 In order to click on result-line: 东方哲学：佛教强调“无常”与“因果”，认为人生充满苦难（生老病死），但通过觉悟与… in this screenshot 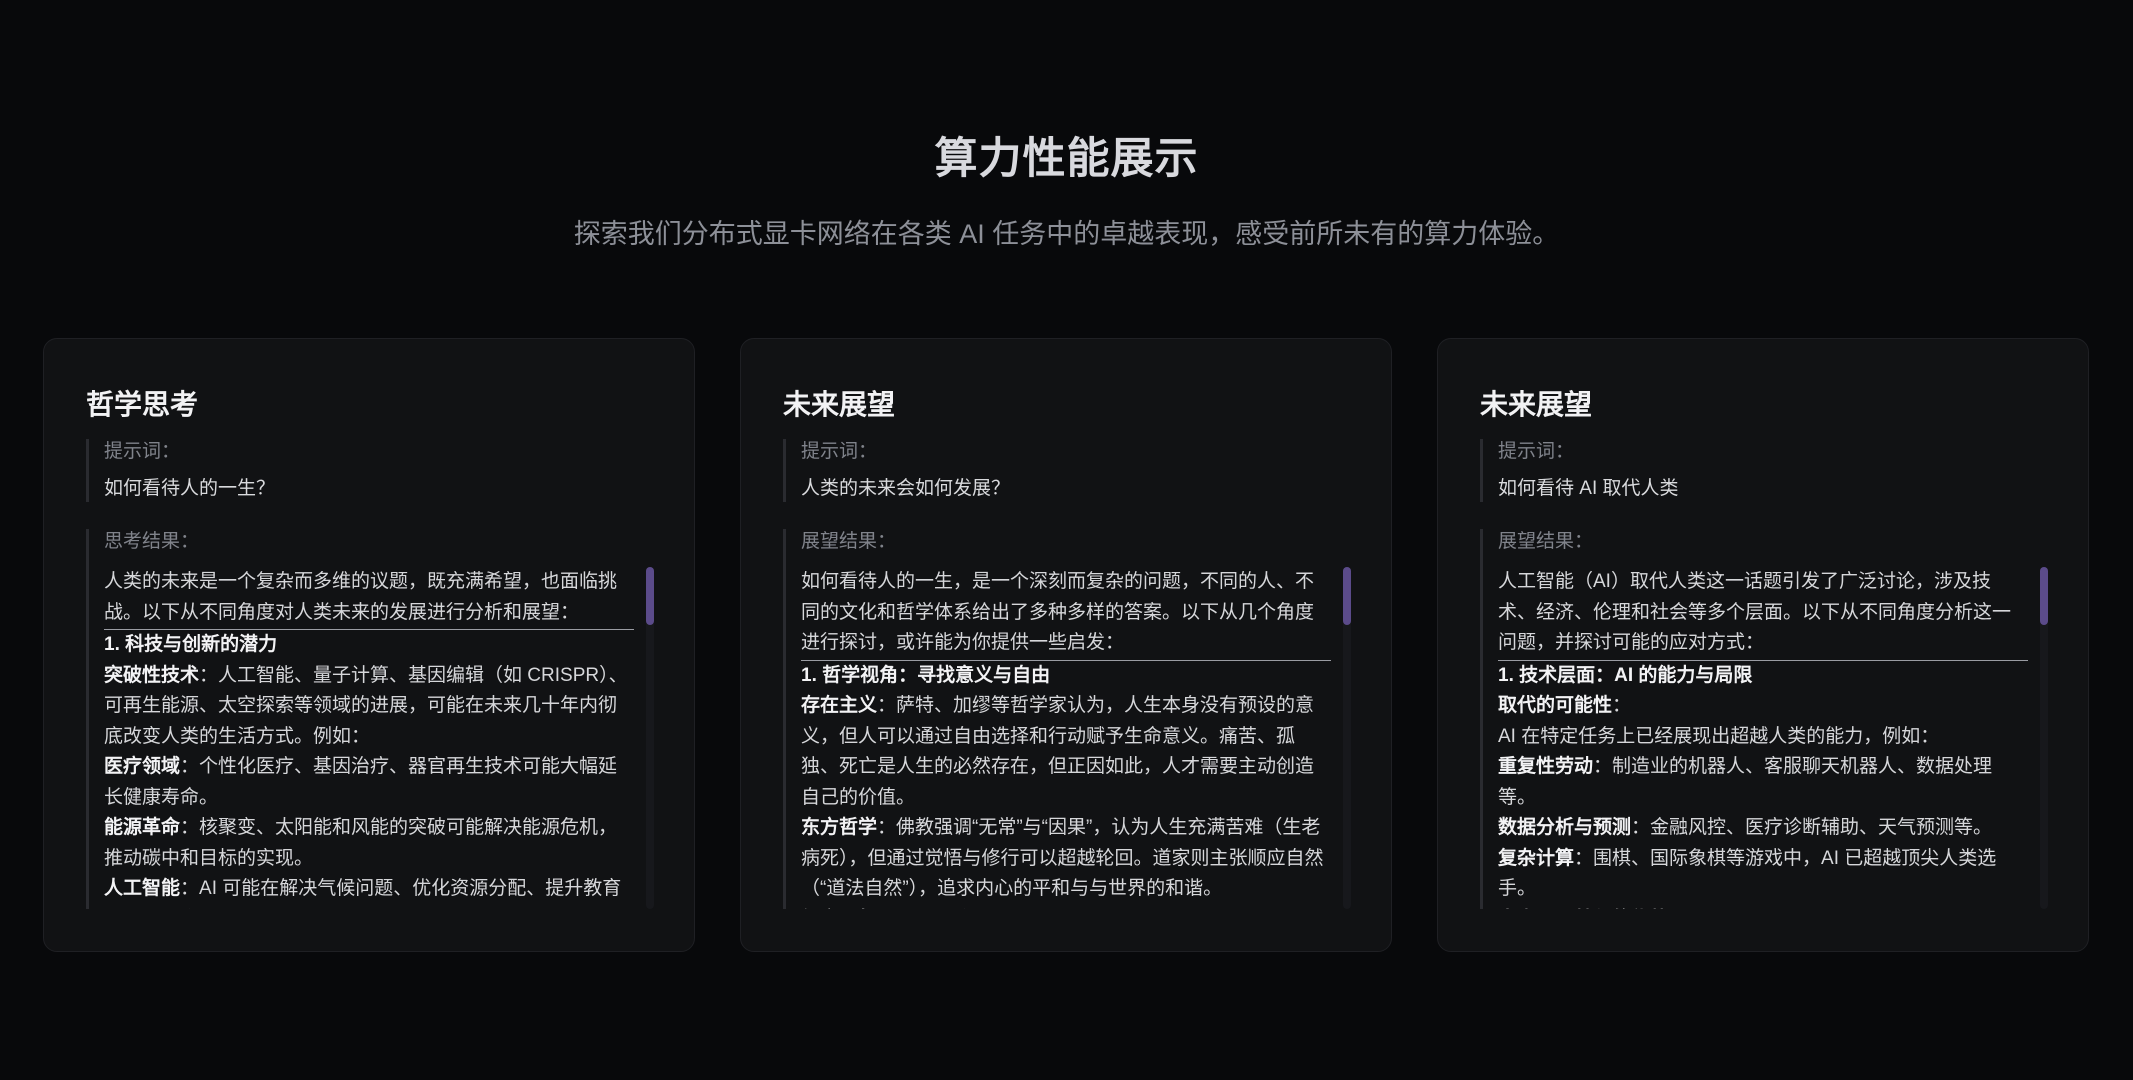, I will do `click(1066, 859)`.